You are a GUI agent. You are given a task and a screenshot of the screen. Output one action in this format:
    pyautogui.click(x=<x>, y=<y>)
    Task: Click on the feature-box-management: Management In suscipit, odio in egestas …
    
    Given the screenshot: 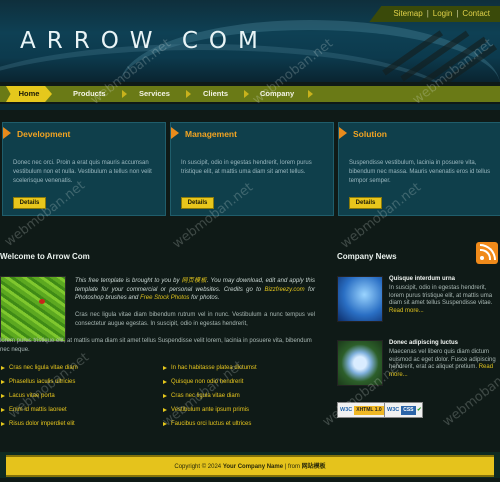 What is the action you would take?
    pyautogui.click(x=252, y=169)
    